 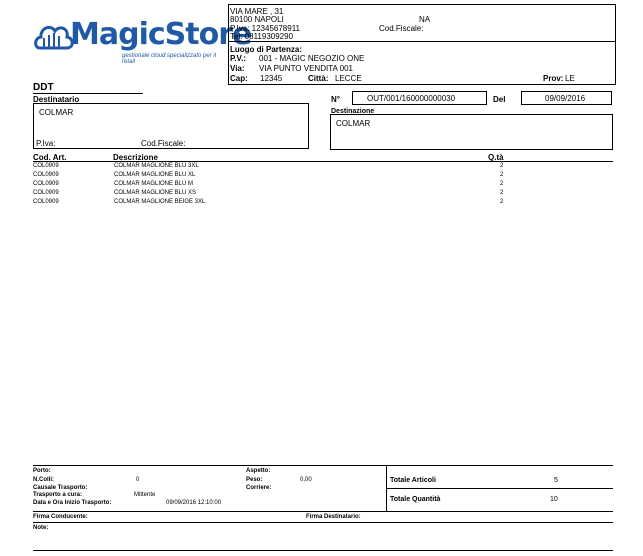 What do you see at coordinates (145, 495) in the screenshot?
I see `cura-value: Mittente` at bounding box center [145, 495].